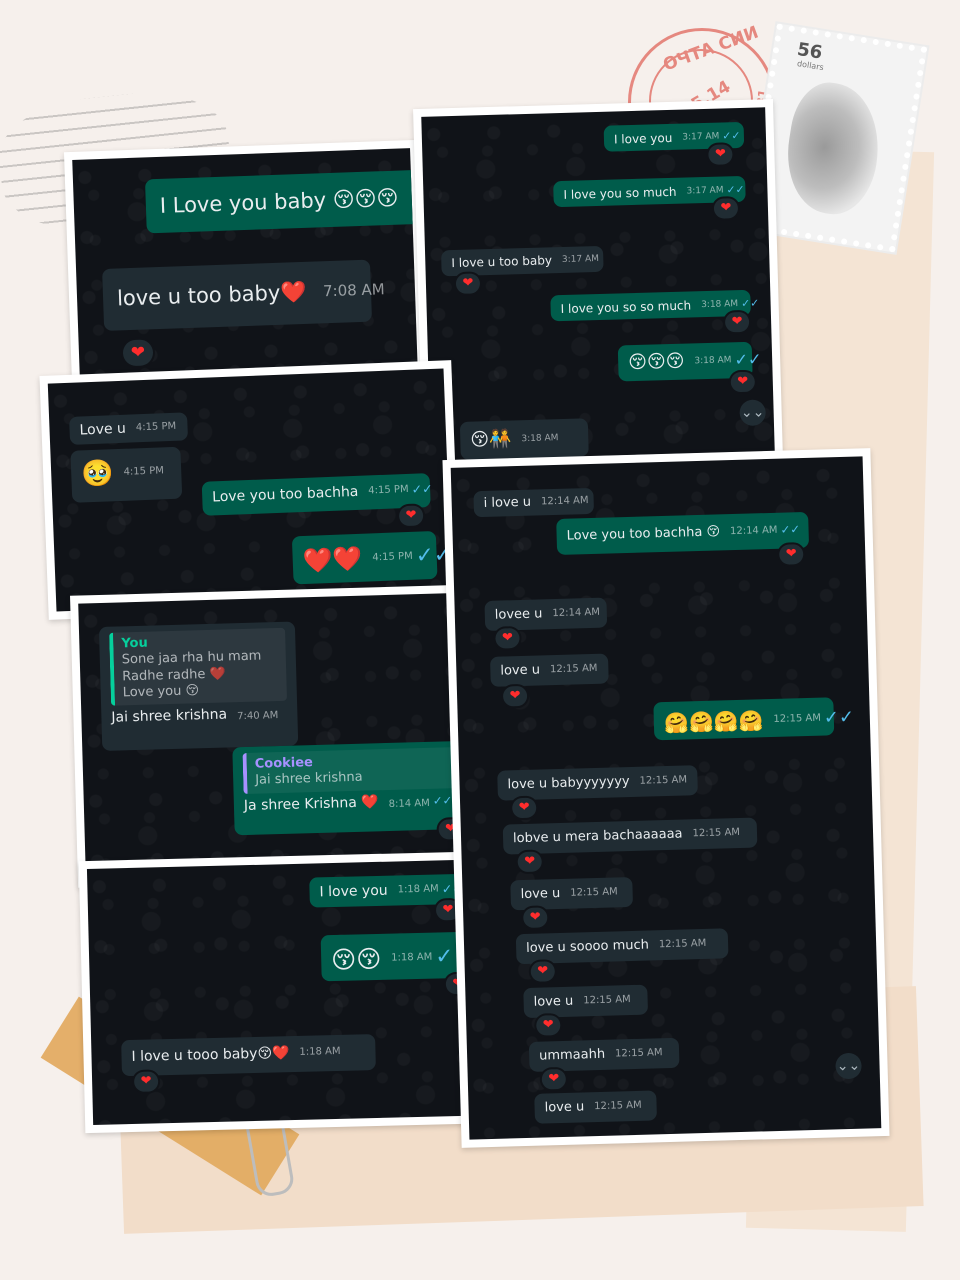  I want to click on message-bubble: love u too baby❤️ 7:08 AM, so click(243, 295).